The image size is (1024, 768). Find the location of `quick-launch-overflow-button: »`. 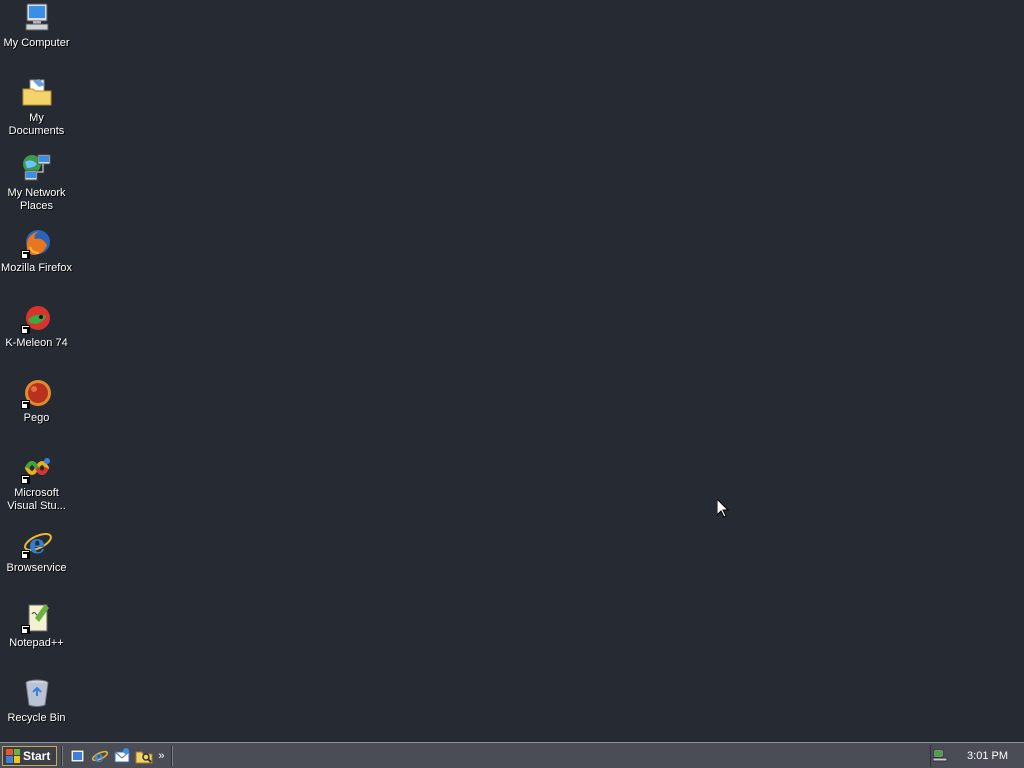

quick-launch-overflow-button: » is located at coordinates (161, 756).